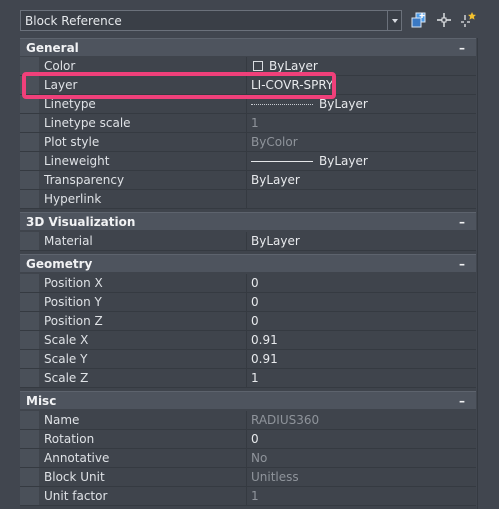  Describe the element at coordinates (259, 458) in the screenshot. I see `property-value: No` at that location.